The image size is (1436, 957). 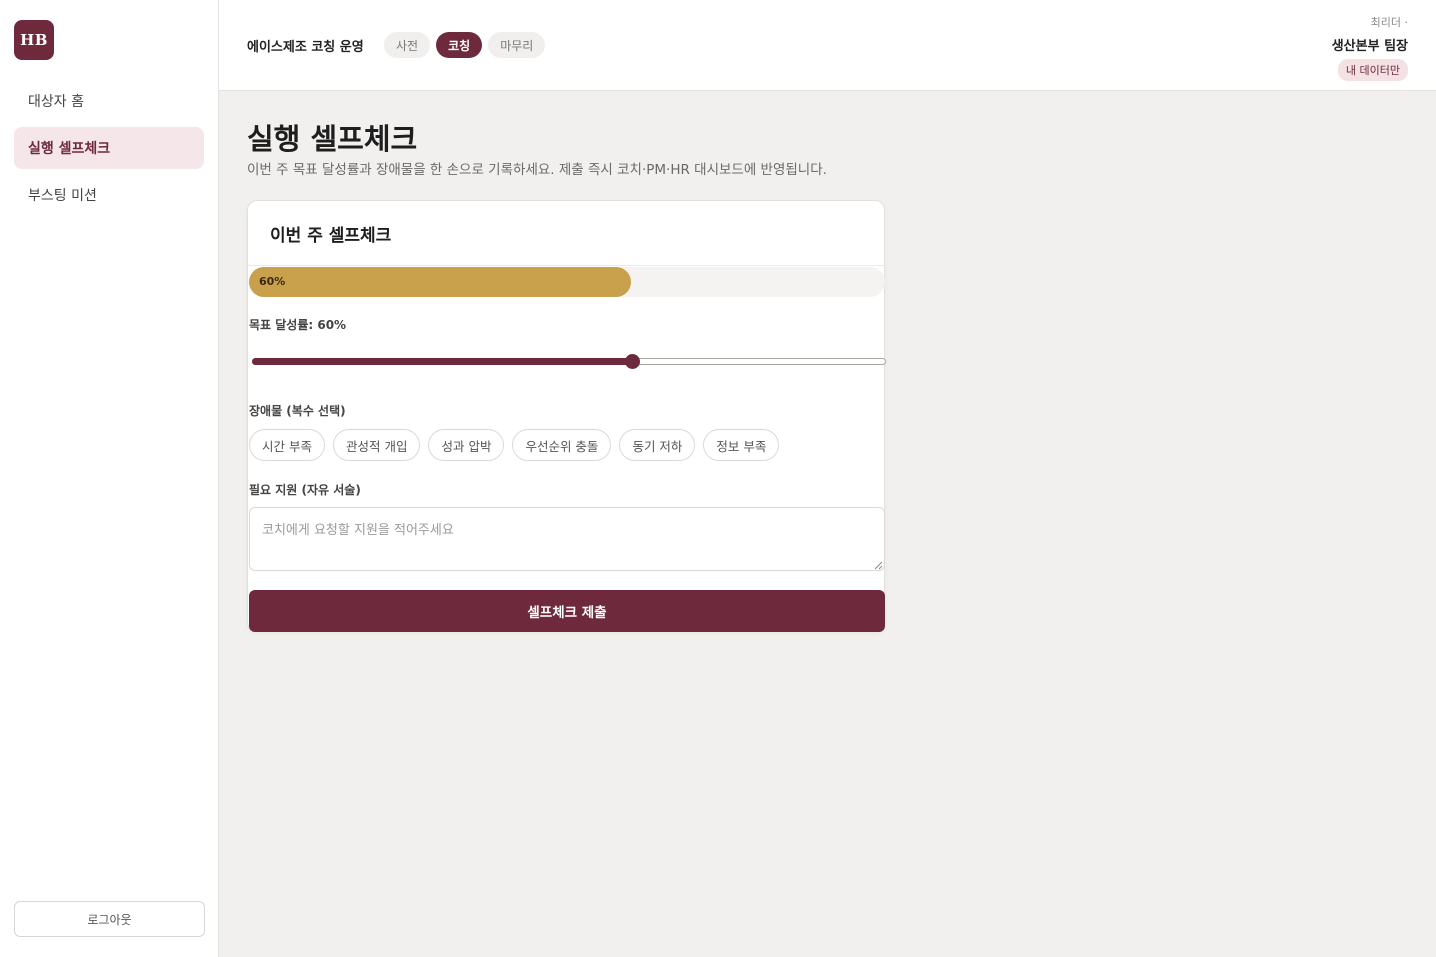 I want to click on obstacle-chip-habitual-intervention: 관성적 개입, so click(x=376, y=445).